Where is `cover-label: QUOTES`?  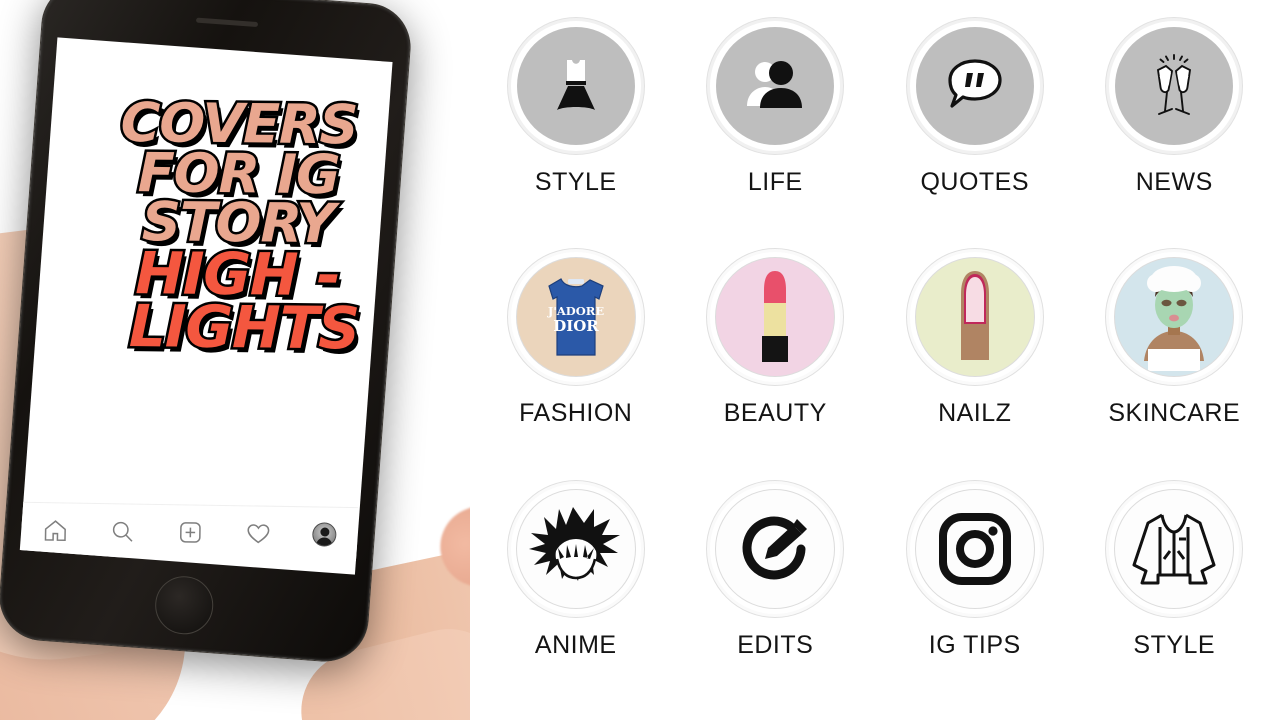
cover-label: QUOTES is located at coordinates (975, 182).